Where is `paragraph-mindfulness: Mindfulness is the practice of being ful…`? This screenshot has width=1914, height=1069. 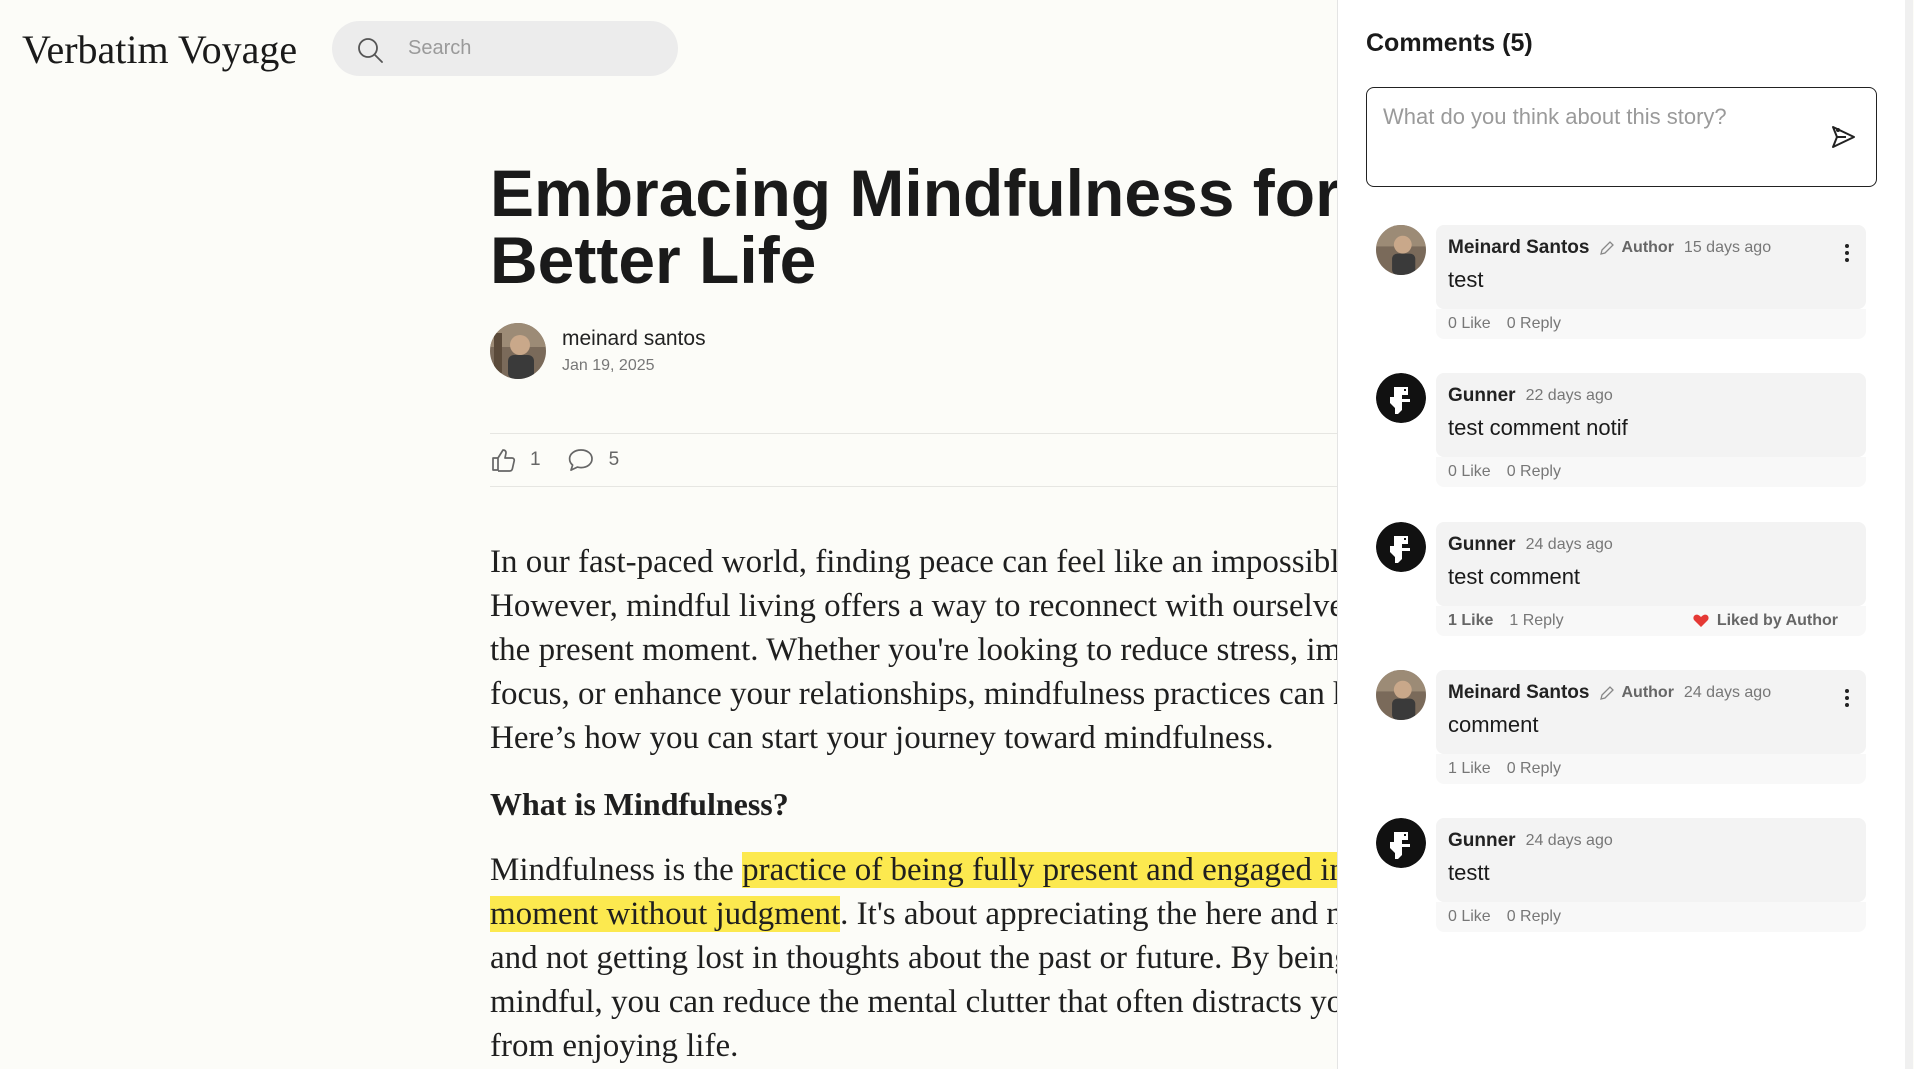 paragraph-mindfulness: Mindfulness is the practice of being ful… is located at coordinates (920, 958).